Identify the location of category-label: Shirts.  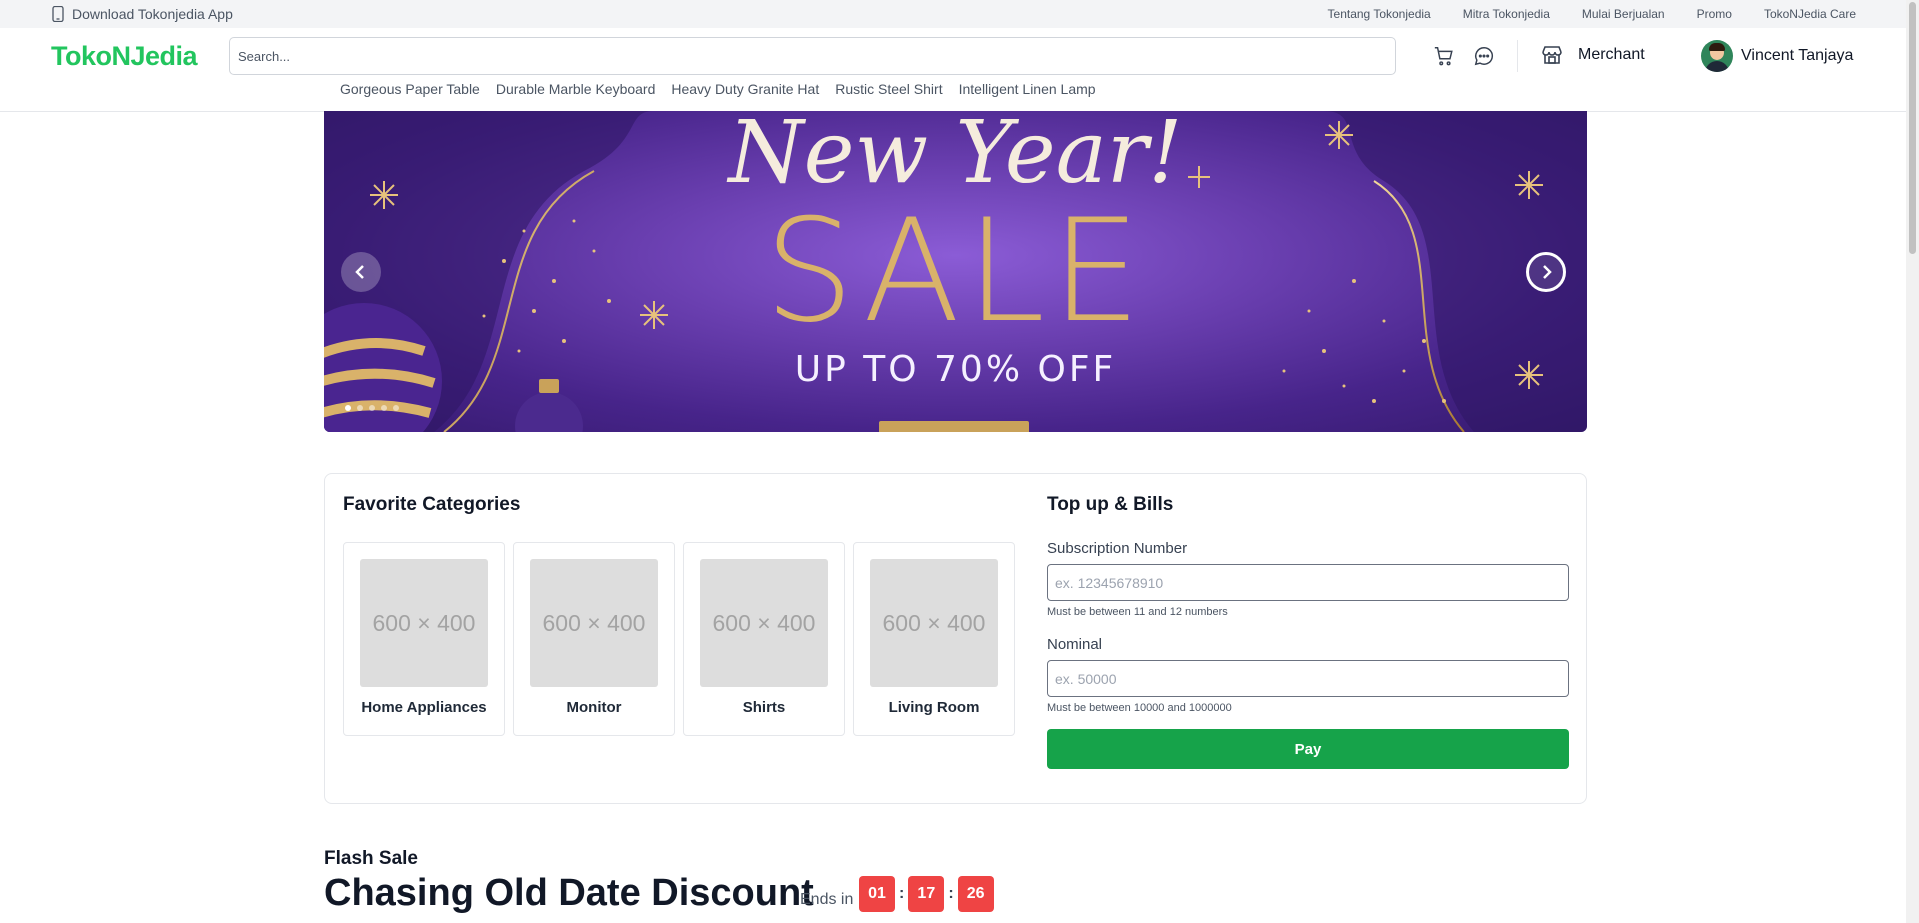
(764, 707).